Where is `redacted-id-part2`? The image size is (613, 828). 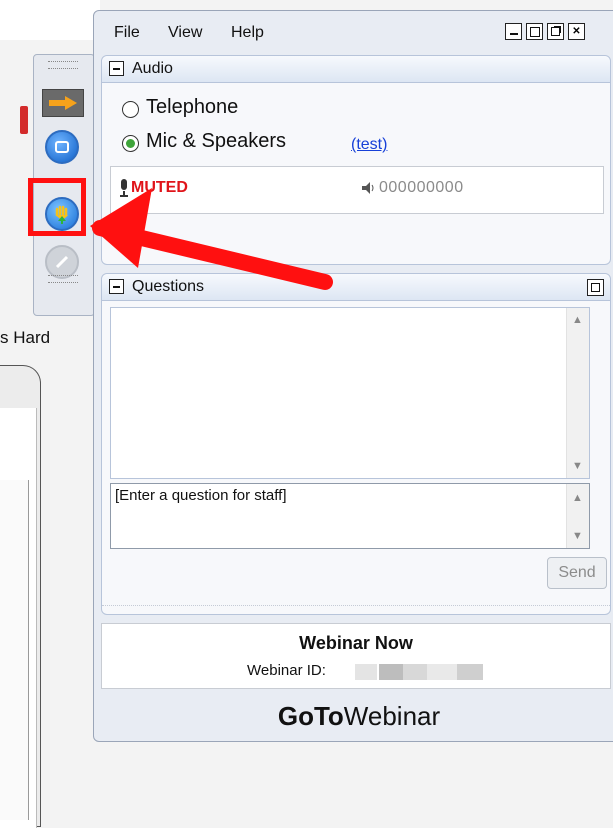 redacted-id-part2 is located at coordinates (391, 672).